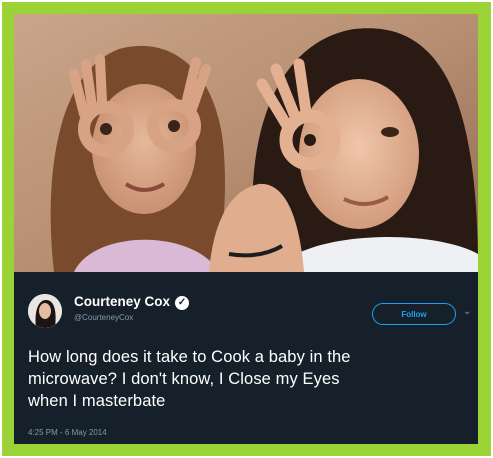 The image size is (493, 458). What do you see at coordinates (184, 379) in the screenshot?
I see `tweet-text-line: microwave? I don't know, I Close my Eyes` at bounding box center [184, 379].